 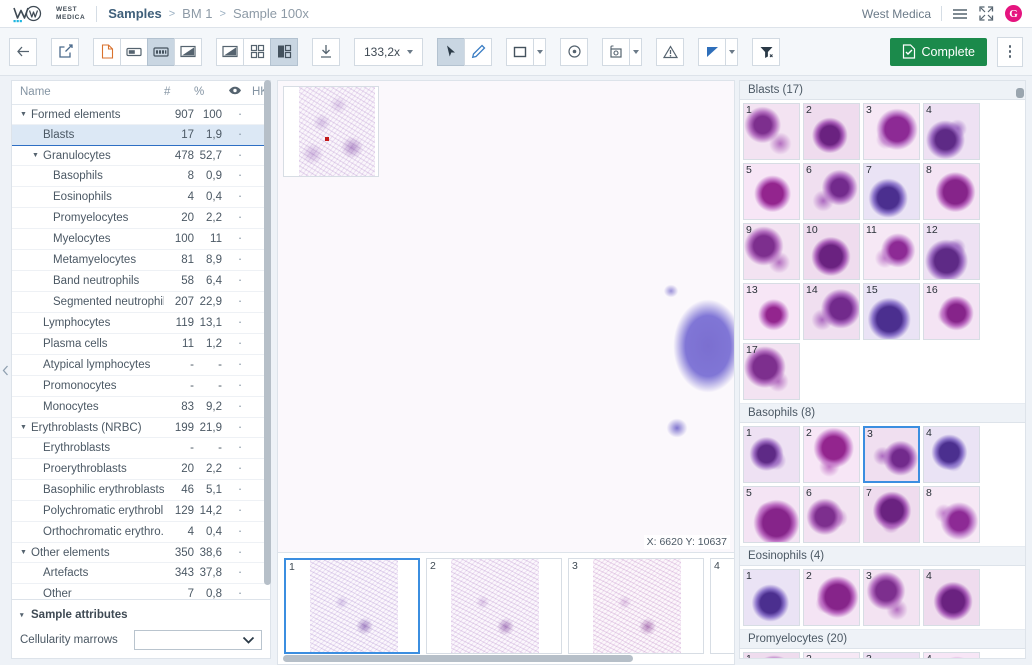 I want to click on table-row: Polychromatic erythrobl... 129 14,2 ·, so click(x=141, y=511).